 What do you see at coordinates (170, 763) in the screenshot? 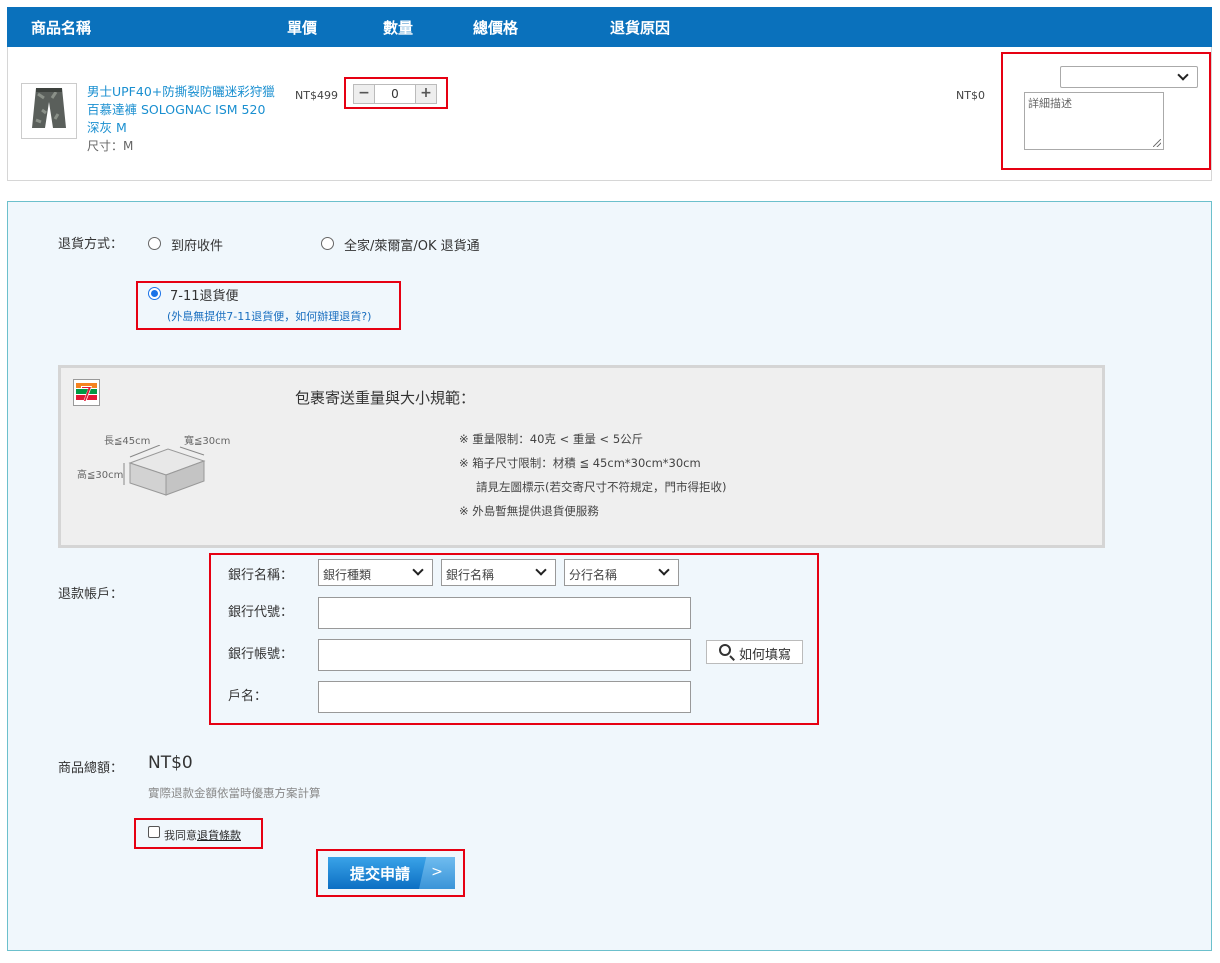
I see `total-amount-value: NT$0` at bounding box center [170, 763].